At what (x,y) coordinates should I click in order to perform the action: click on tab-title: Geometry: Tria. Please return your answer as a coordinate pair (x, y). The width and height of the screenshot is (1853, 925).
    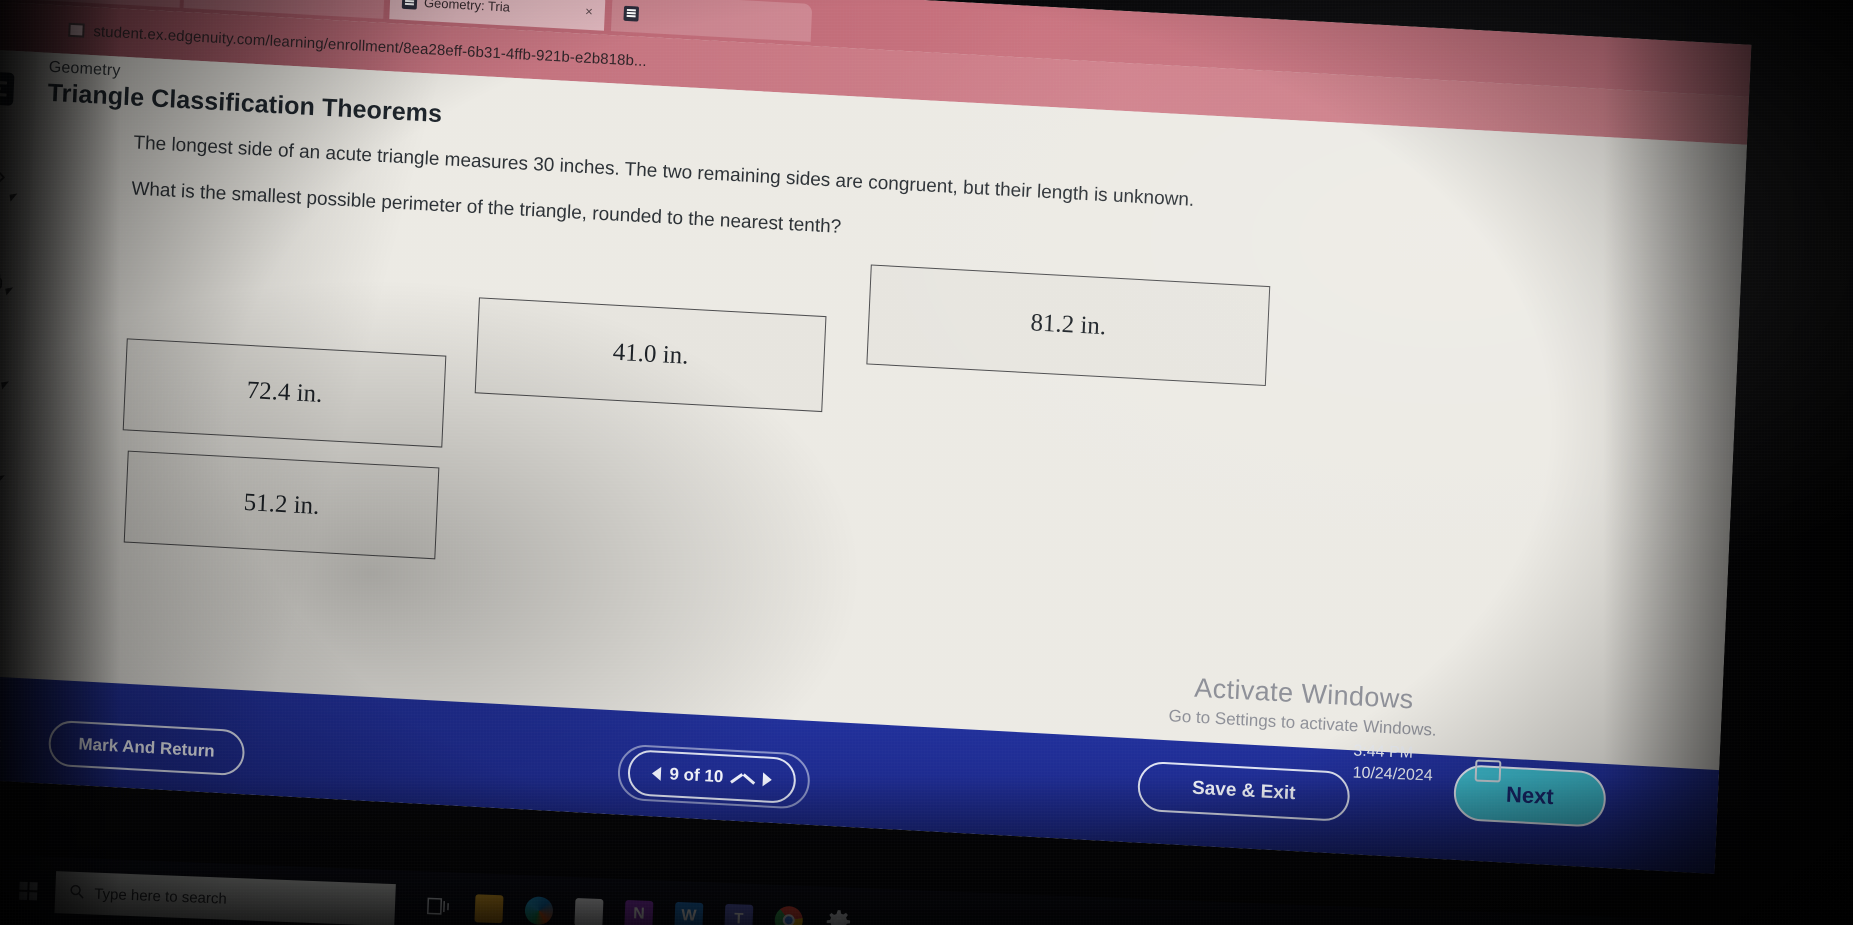
    Looking at the image, I should click on (467, 7).